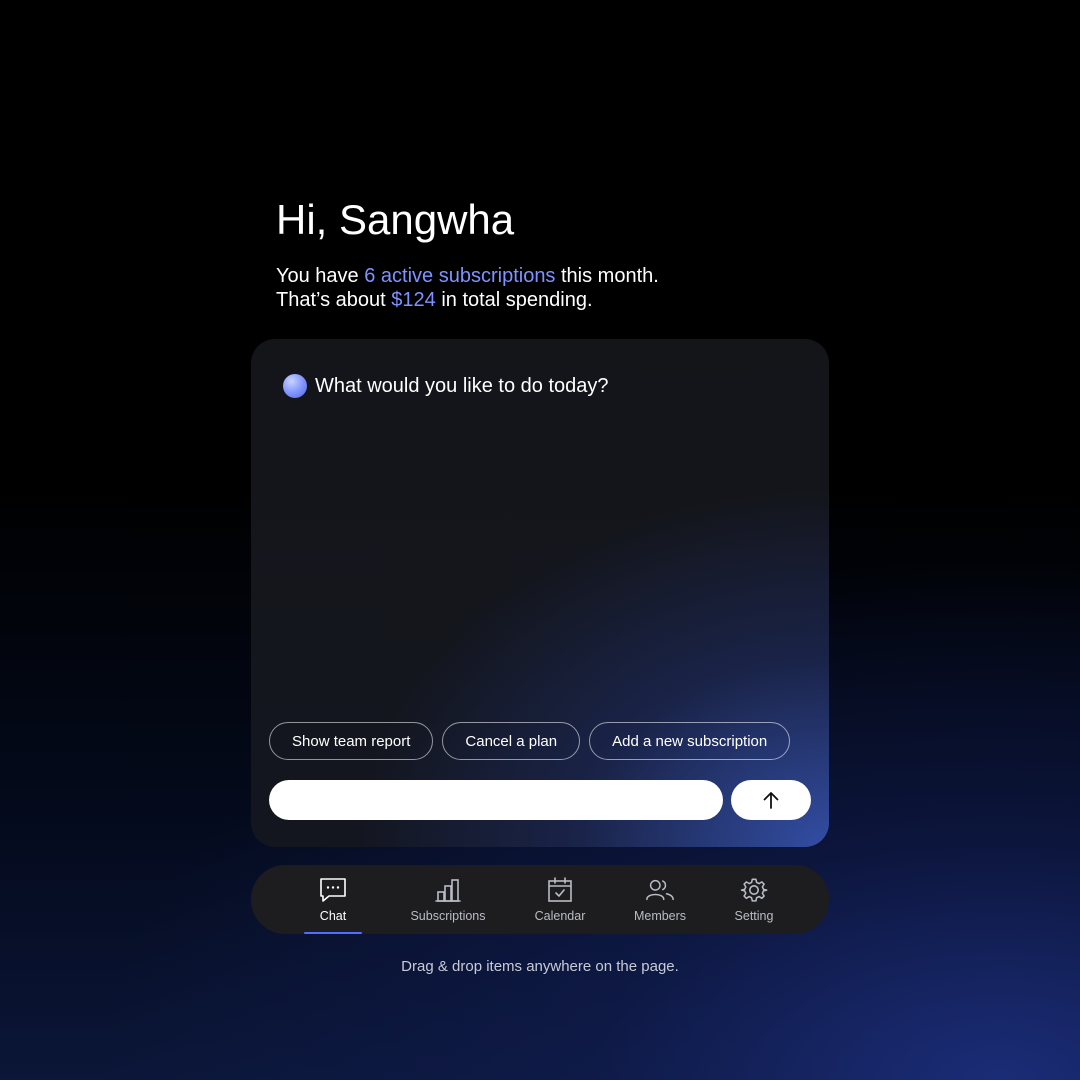  I want to click on nav-label-chat: Chat, so click(333, 916).